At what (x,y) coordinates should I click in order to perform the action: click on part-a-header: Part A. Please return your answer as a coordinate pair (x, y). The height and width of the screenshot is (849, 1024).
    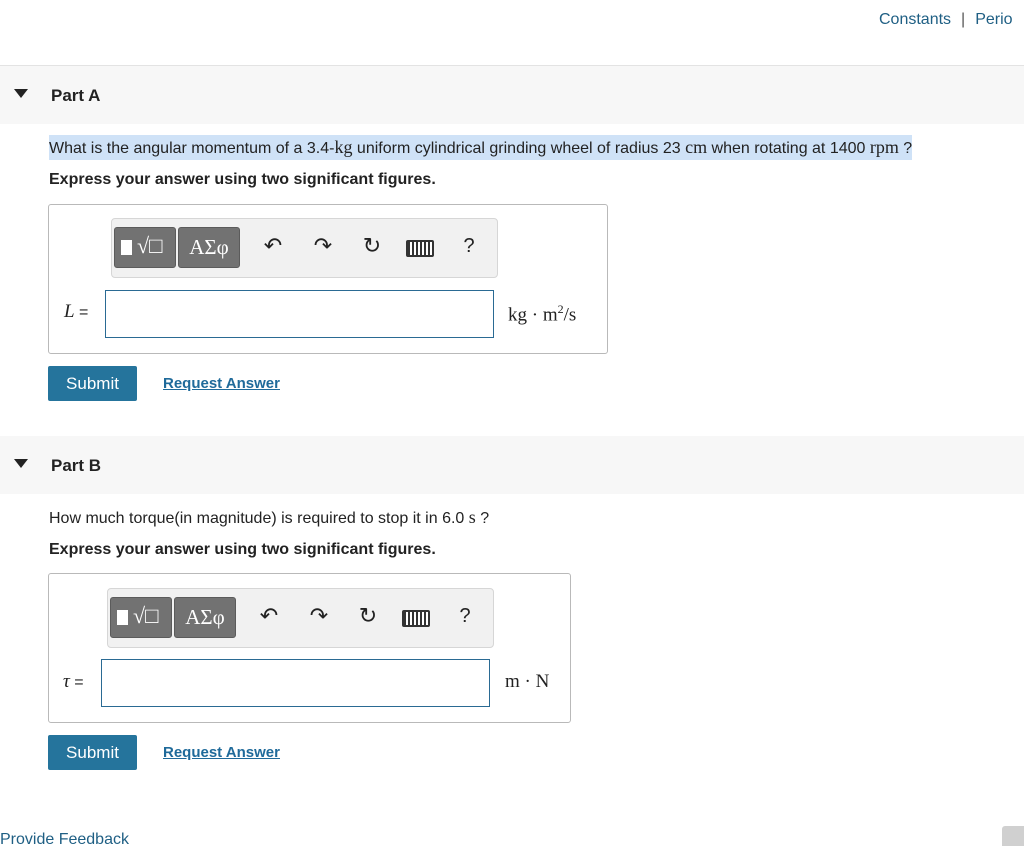
    Looking at the image, I should click on (512, 95).